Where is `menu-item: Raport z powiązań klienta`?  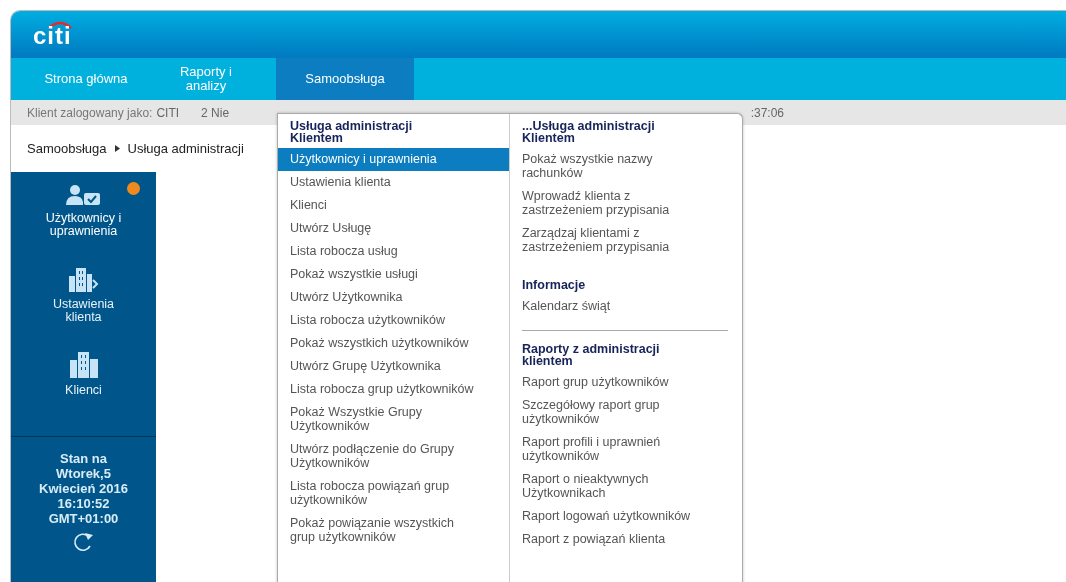 menu-item: Raport z powiązań klienta is located at coordinates (625, 539).